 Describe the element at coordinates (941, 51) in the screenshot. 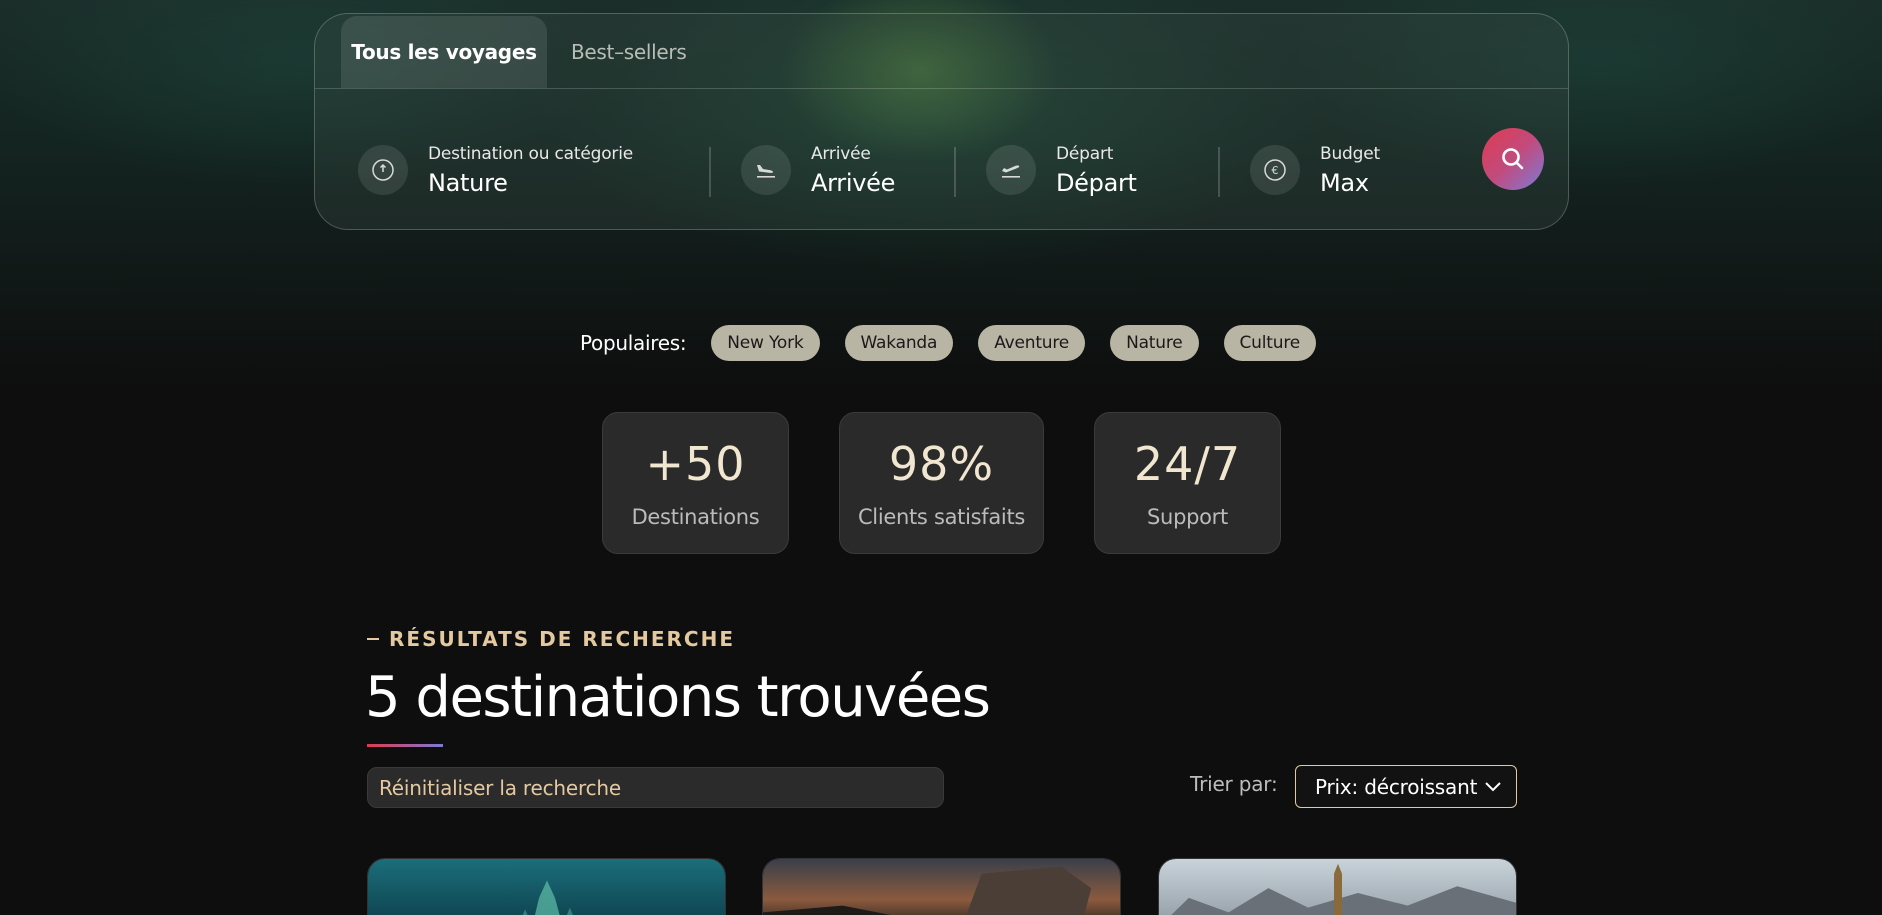

I see `search-tabs: Tous les voyages Best–sellers` at that location.